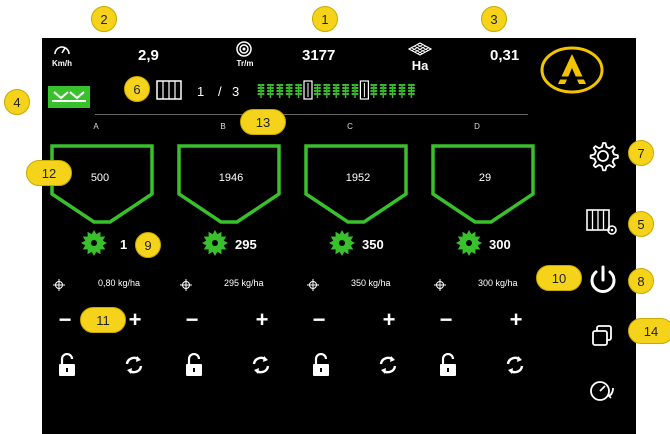 Image resolution: width=670 pixels, height=434 pixels. I want to click on rows-current: 1, so click(201, 91).